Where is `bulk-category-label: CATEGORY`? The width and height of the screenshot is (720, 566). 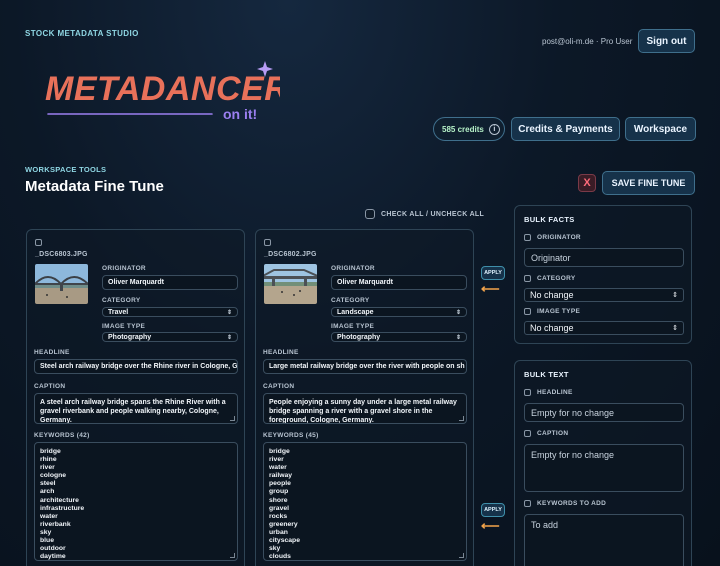 bulk-category-label: CATEGORY is located at coordinates (556, 278).